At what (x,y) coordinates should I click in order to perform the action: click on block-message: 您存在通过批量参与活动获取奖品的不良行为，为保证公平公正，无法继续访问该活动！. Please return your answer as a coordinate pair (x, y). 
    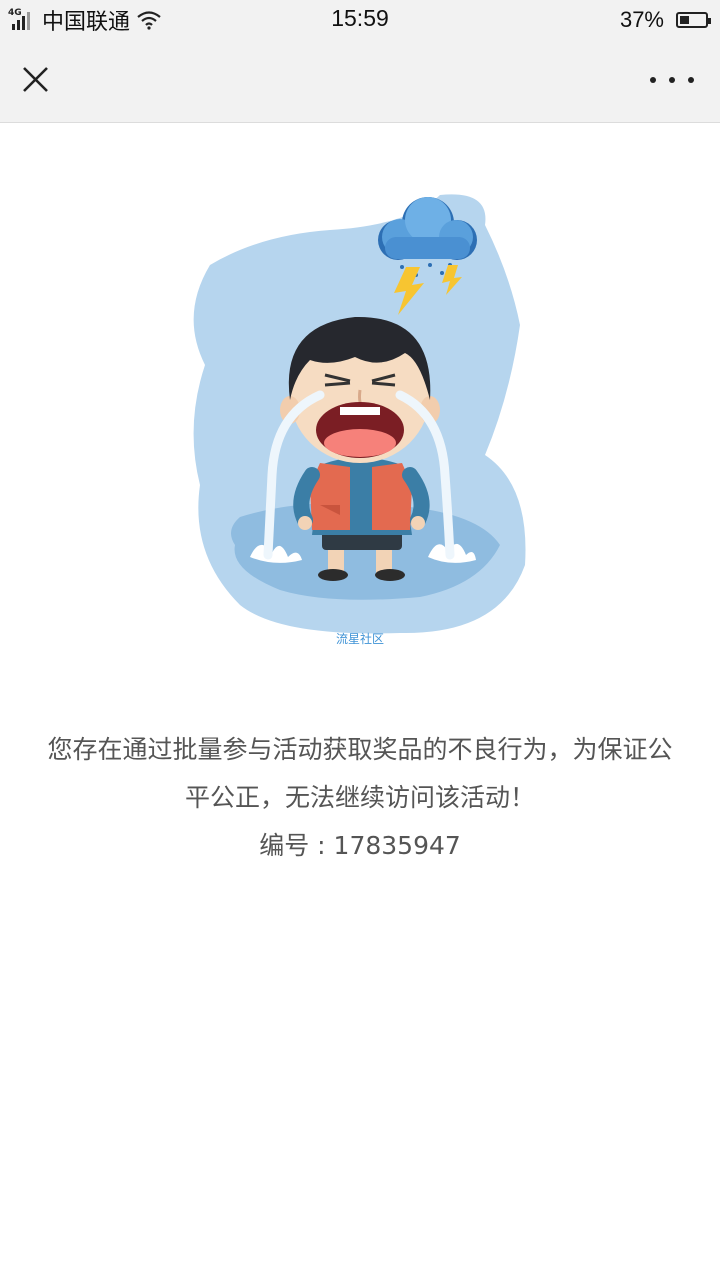
    Looking at the image, I should click on (360, 773).